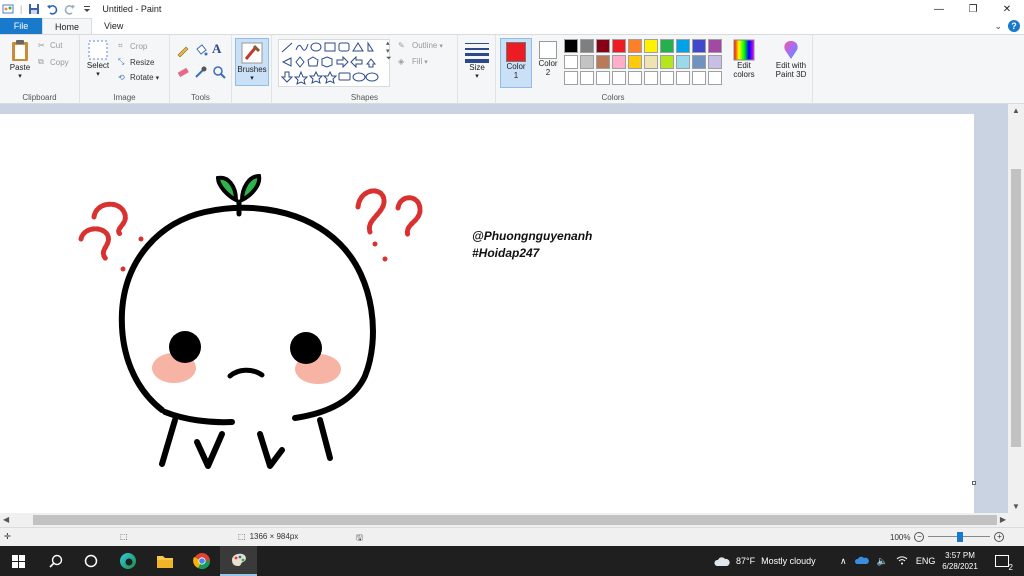  Describe the element at coordinates (426, 62) in the screenshot. I see `chevron-down-icon: ▾` at that location.